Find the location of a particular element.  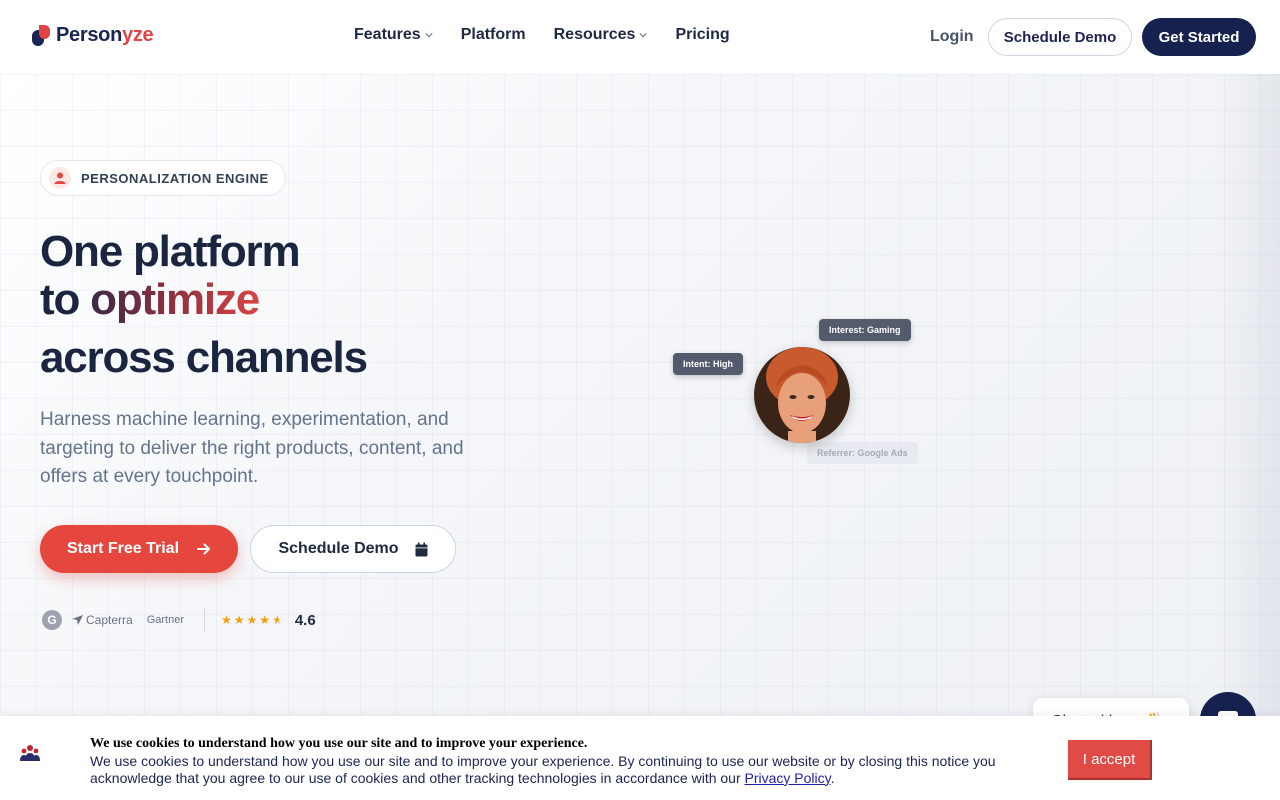

headline-accent: optimize is located at coordinates (175, 299).